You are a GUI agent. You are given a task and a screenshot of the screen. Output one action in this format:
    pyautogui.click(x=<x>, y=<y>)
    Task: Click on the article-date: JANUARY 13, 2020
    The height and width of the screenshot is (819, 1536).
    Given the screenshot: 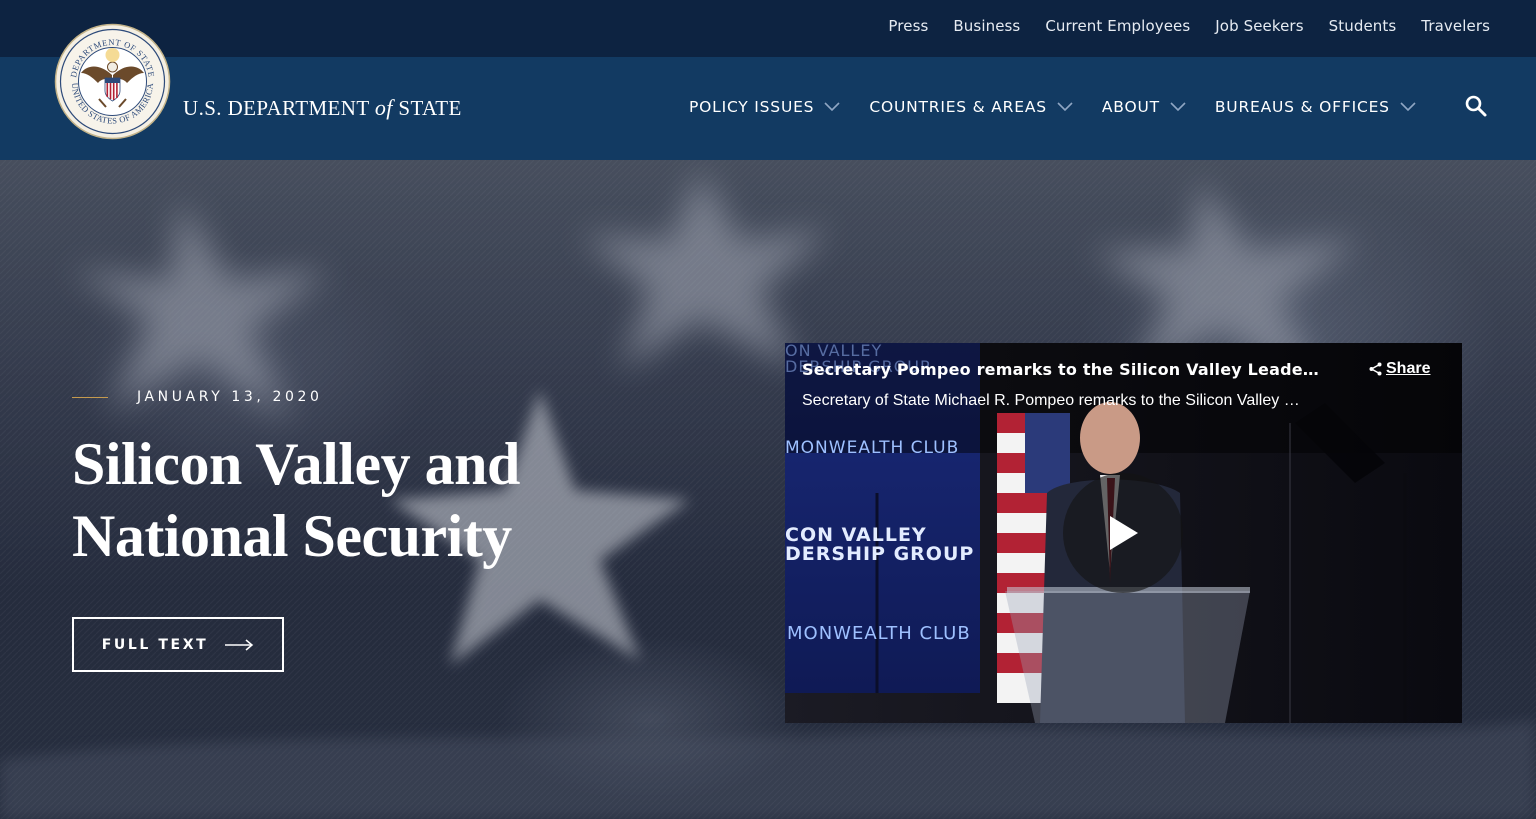 What is the action you would take?
    pyautogui.click(x=197, y=397)
    